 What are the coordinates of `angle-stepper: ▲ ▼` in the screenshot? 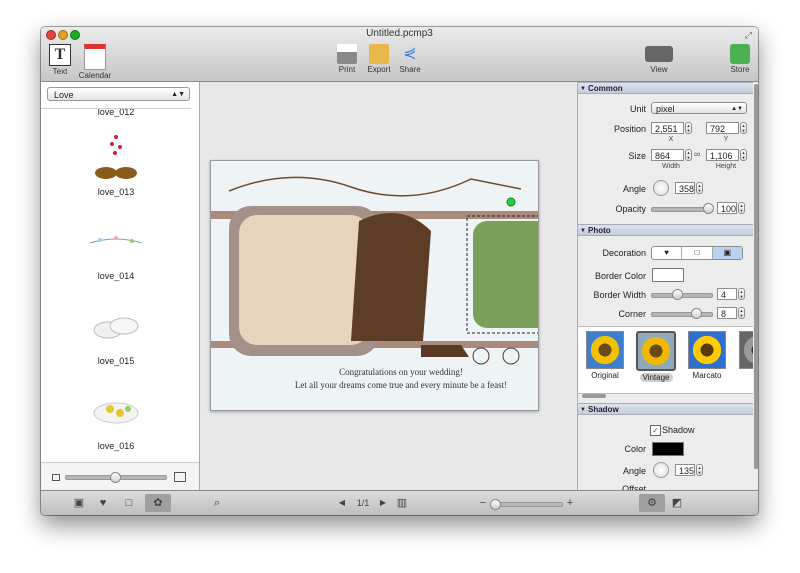 It's located at (699, 188).